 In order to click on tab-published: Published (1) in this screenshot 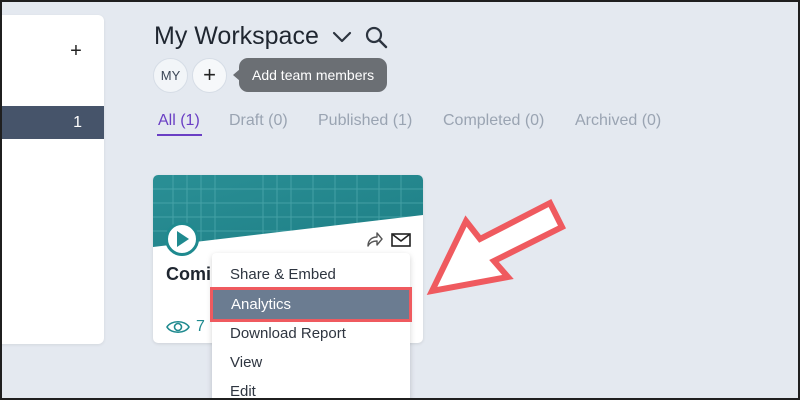, I will do `click(365, 121)`.